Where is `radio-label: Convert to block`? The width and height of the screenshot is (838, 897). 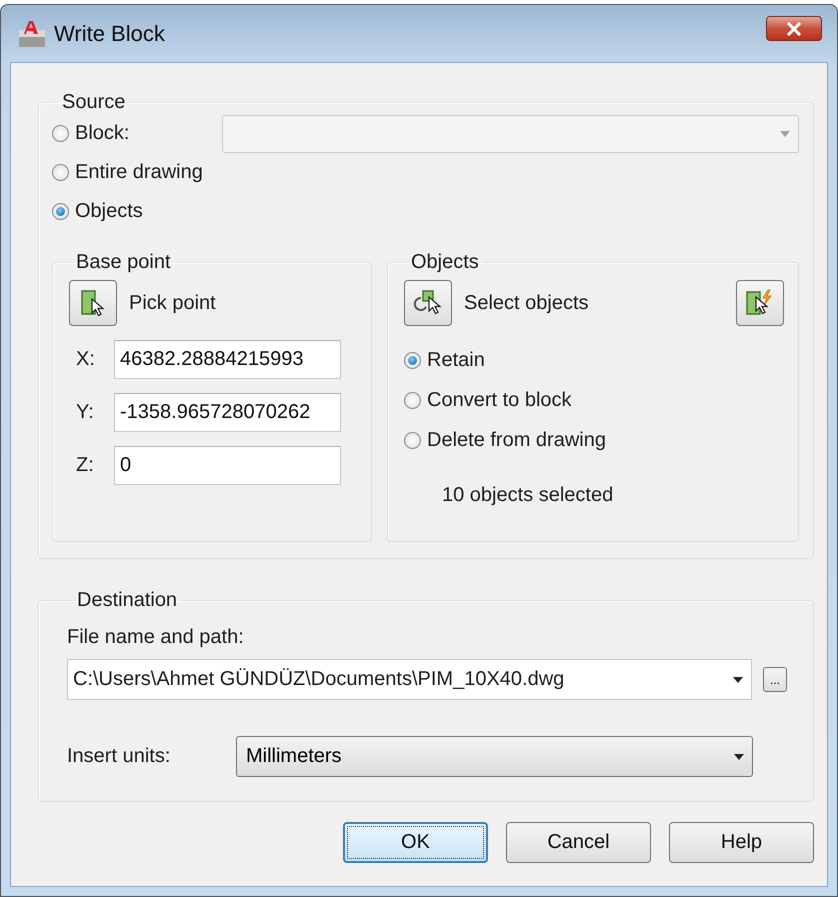 radio-label: Convert to block is located at coordinates (499, 400).